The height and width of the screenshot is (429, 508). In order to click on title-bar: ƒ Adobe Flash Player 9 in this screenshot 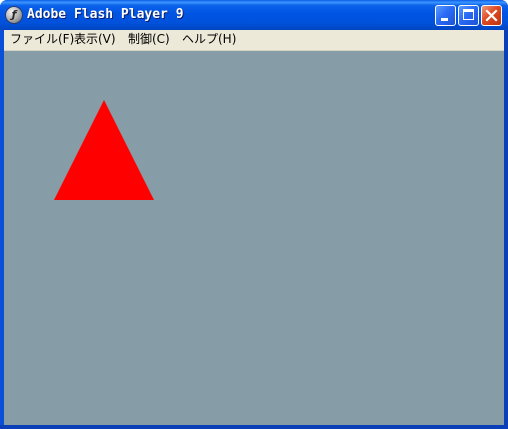, I will do `click(254, 15)`.